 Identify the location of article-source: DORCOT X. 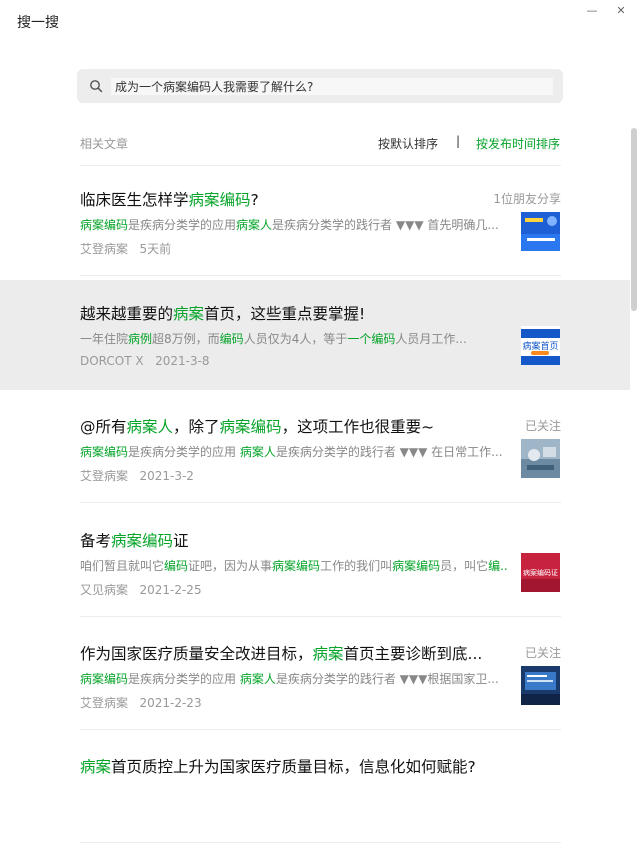
(112, 361).